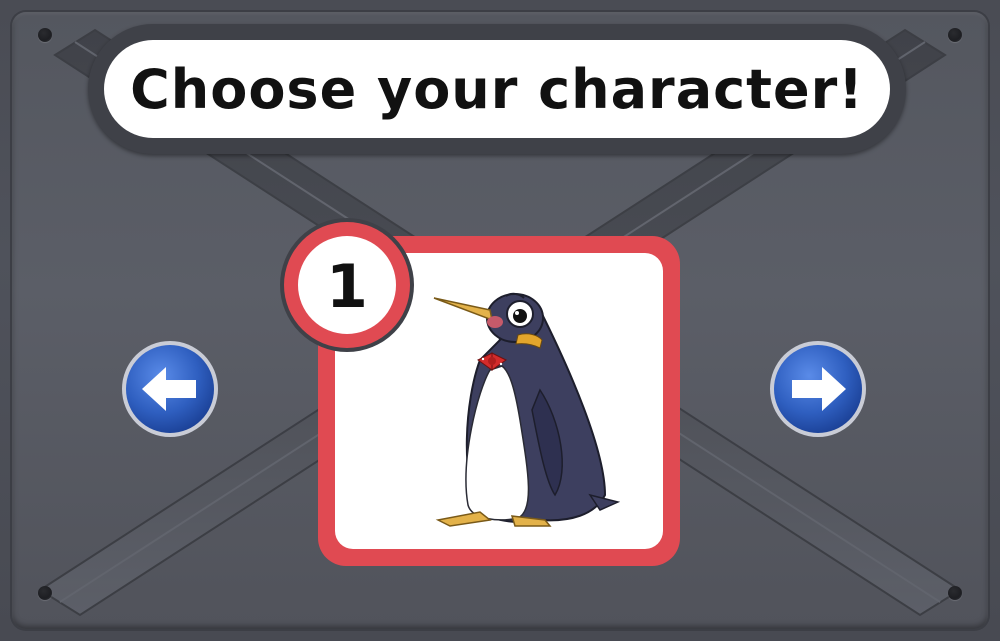  I want to click on previous-character-button, so click(170, 389).